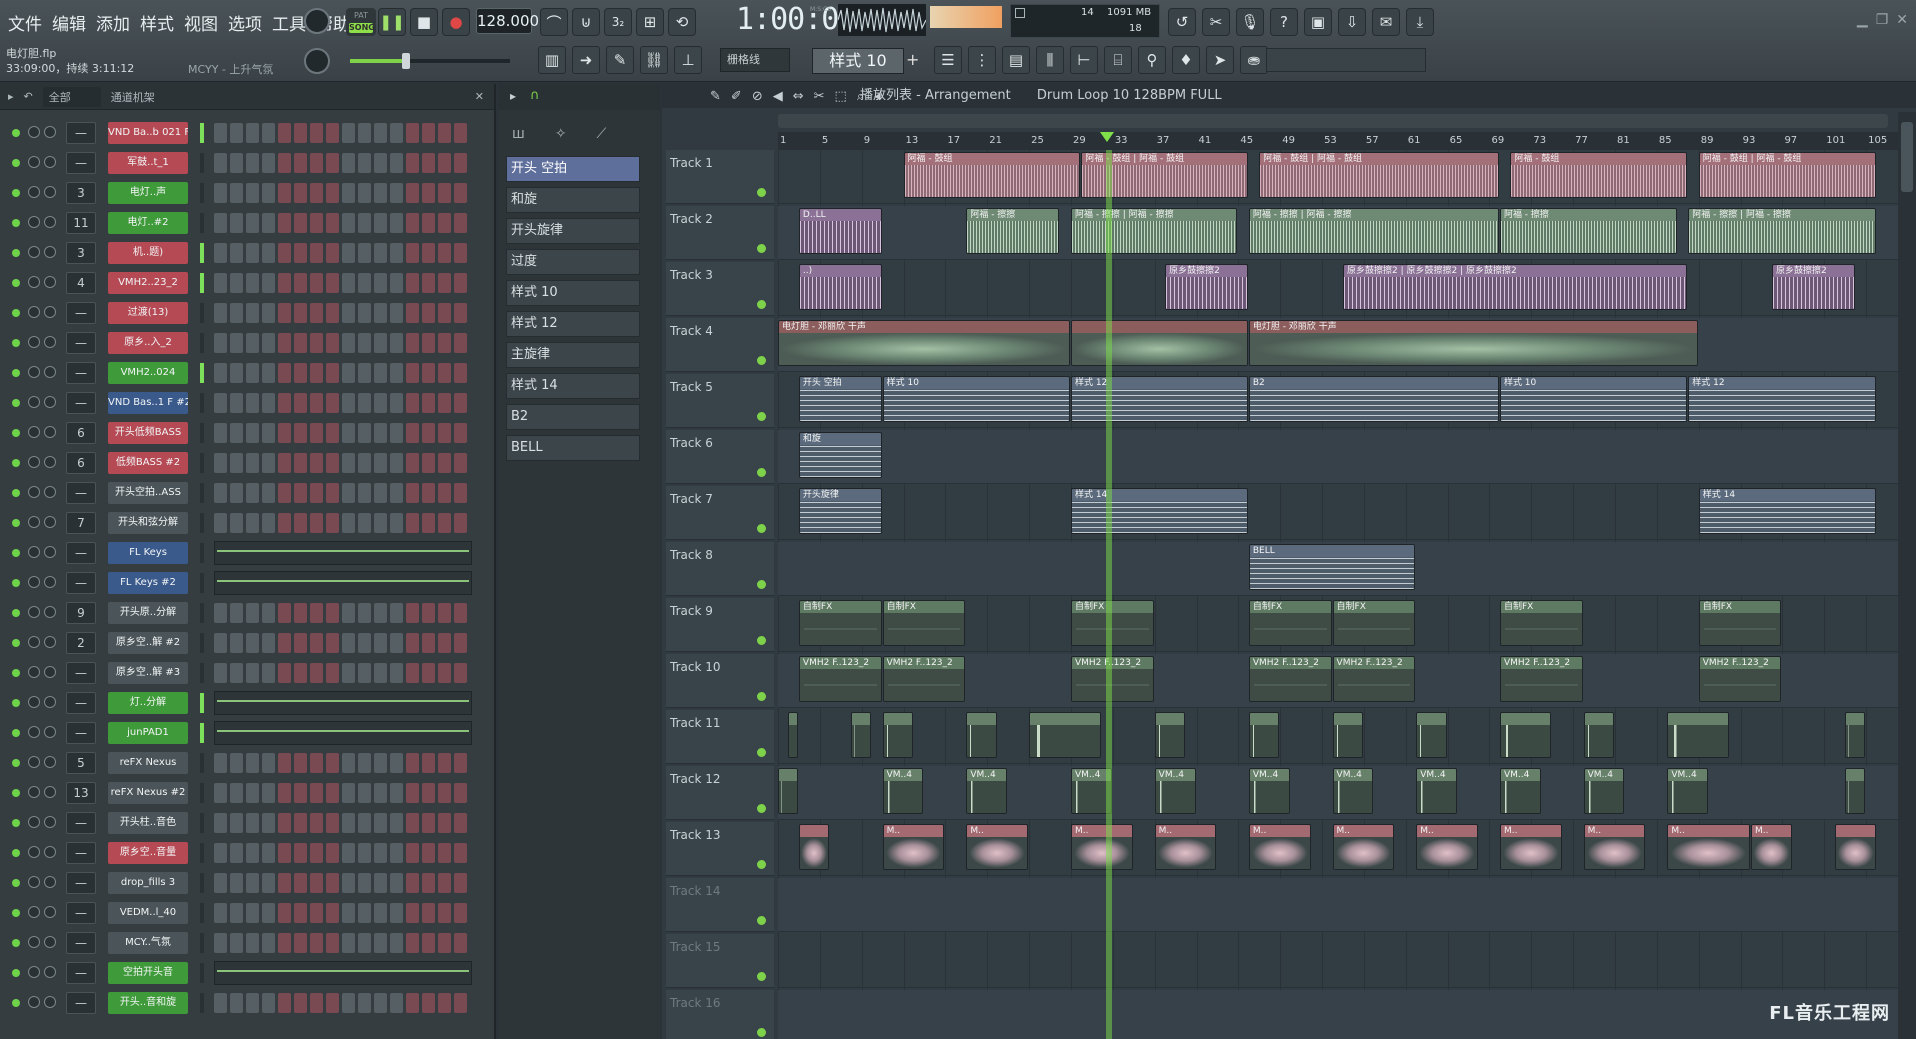 Image resolution: width=1916 pixels, height=1039 pixels. What do you see at coordinates (1386, 22) in the screenshot?
I see `chat-icon: ✉` at bounding box center [1386, 22].